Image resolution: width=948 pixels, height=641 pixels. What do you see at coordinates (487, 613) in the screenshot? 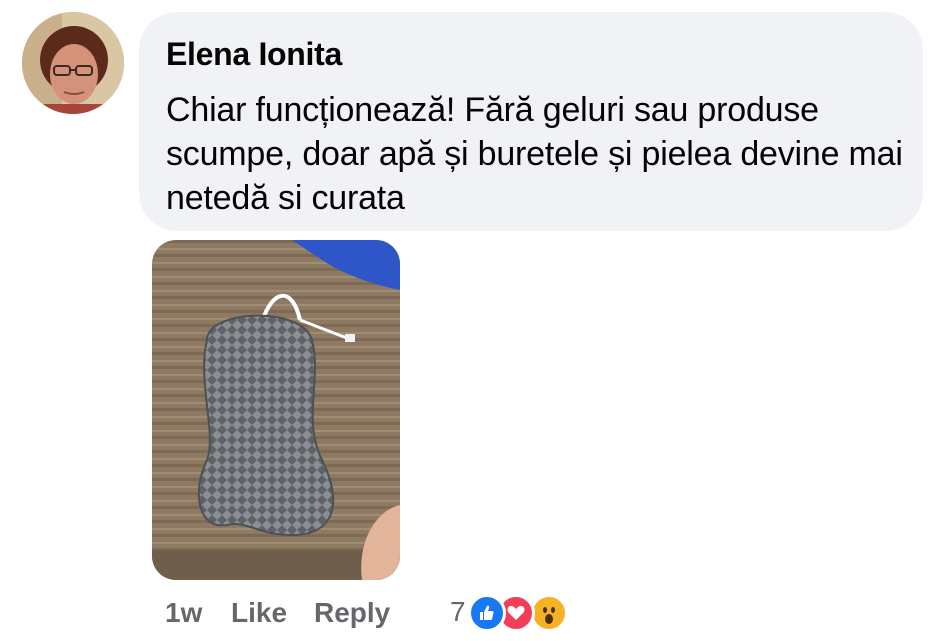
I see `like-icon` at bounding box center [487, 613].